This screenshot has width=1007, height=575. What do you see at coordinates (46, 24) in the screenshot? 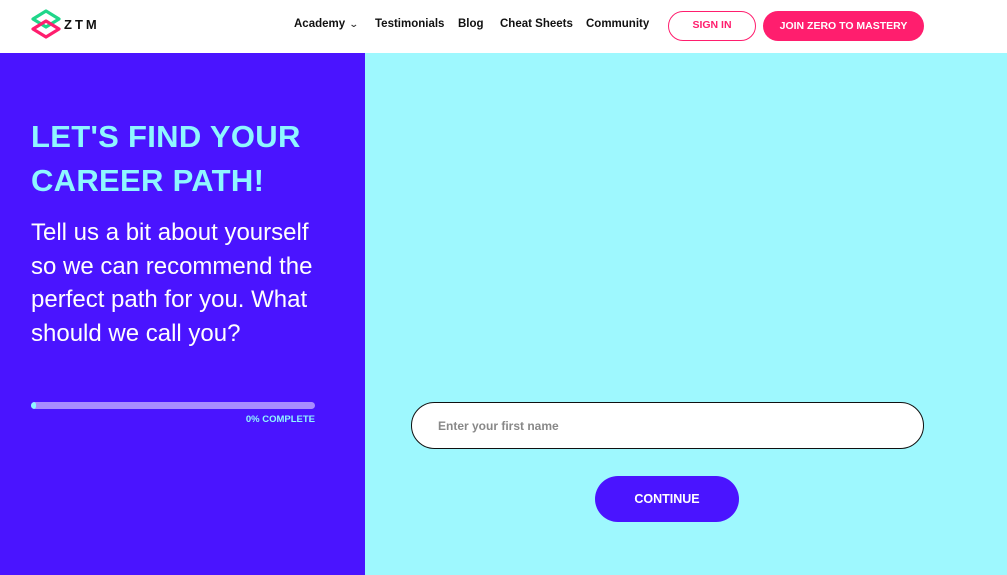
I see `ztm-logo-icon` at bounding box center [46, 24].